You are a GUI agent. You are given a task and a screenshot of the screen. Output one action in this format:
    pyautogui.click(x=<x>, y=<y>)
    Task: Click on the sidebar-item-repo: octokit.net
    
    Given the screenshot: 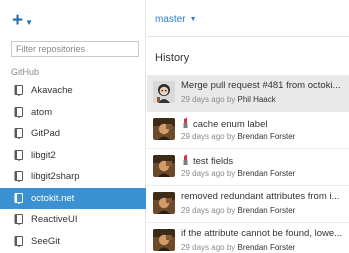 What is the action you would take?
    pyautogui.click(x=73, y=198)
    